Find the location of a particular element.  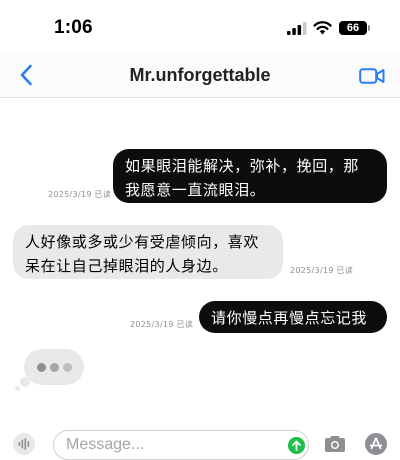

send-arrow-icon is located at coordinates (296, 445).